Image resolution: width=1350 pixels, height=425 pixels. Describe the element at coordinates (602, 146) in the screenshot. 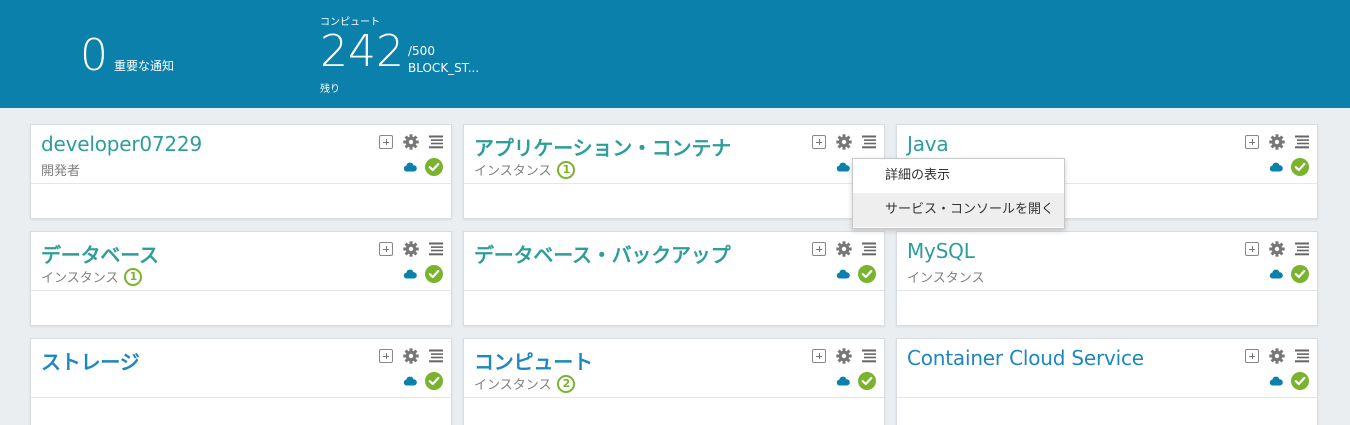

I see `card-title: アプリケーション・コンテナ` at that location.